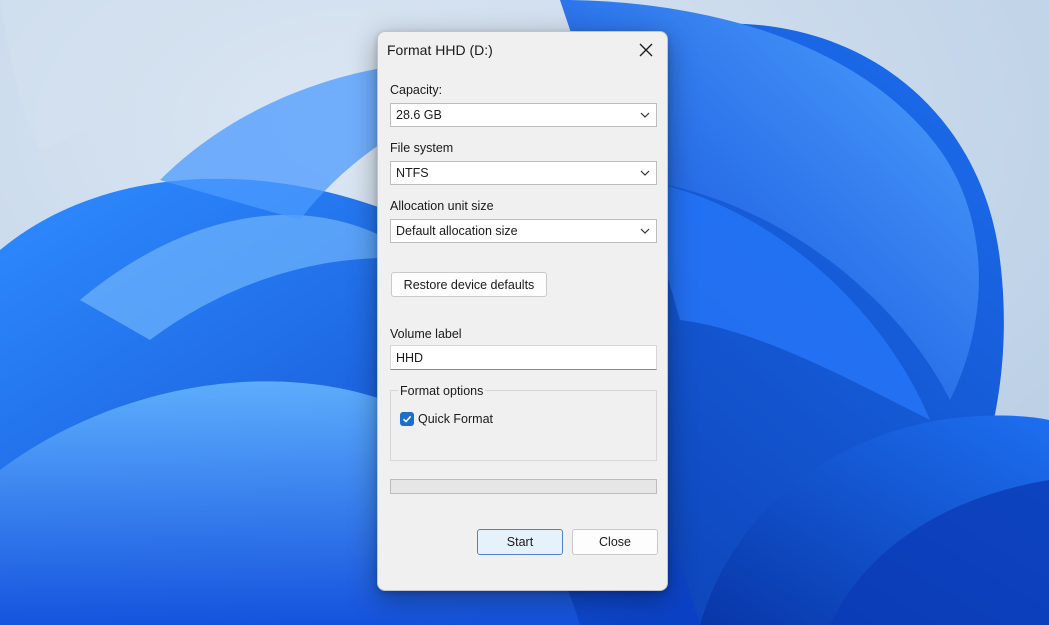 This screenshot has height=625, width=1049. I want to click on allocation-unit-dropdown: Default allocation size, so click(523, 231).